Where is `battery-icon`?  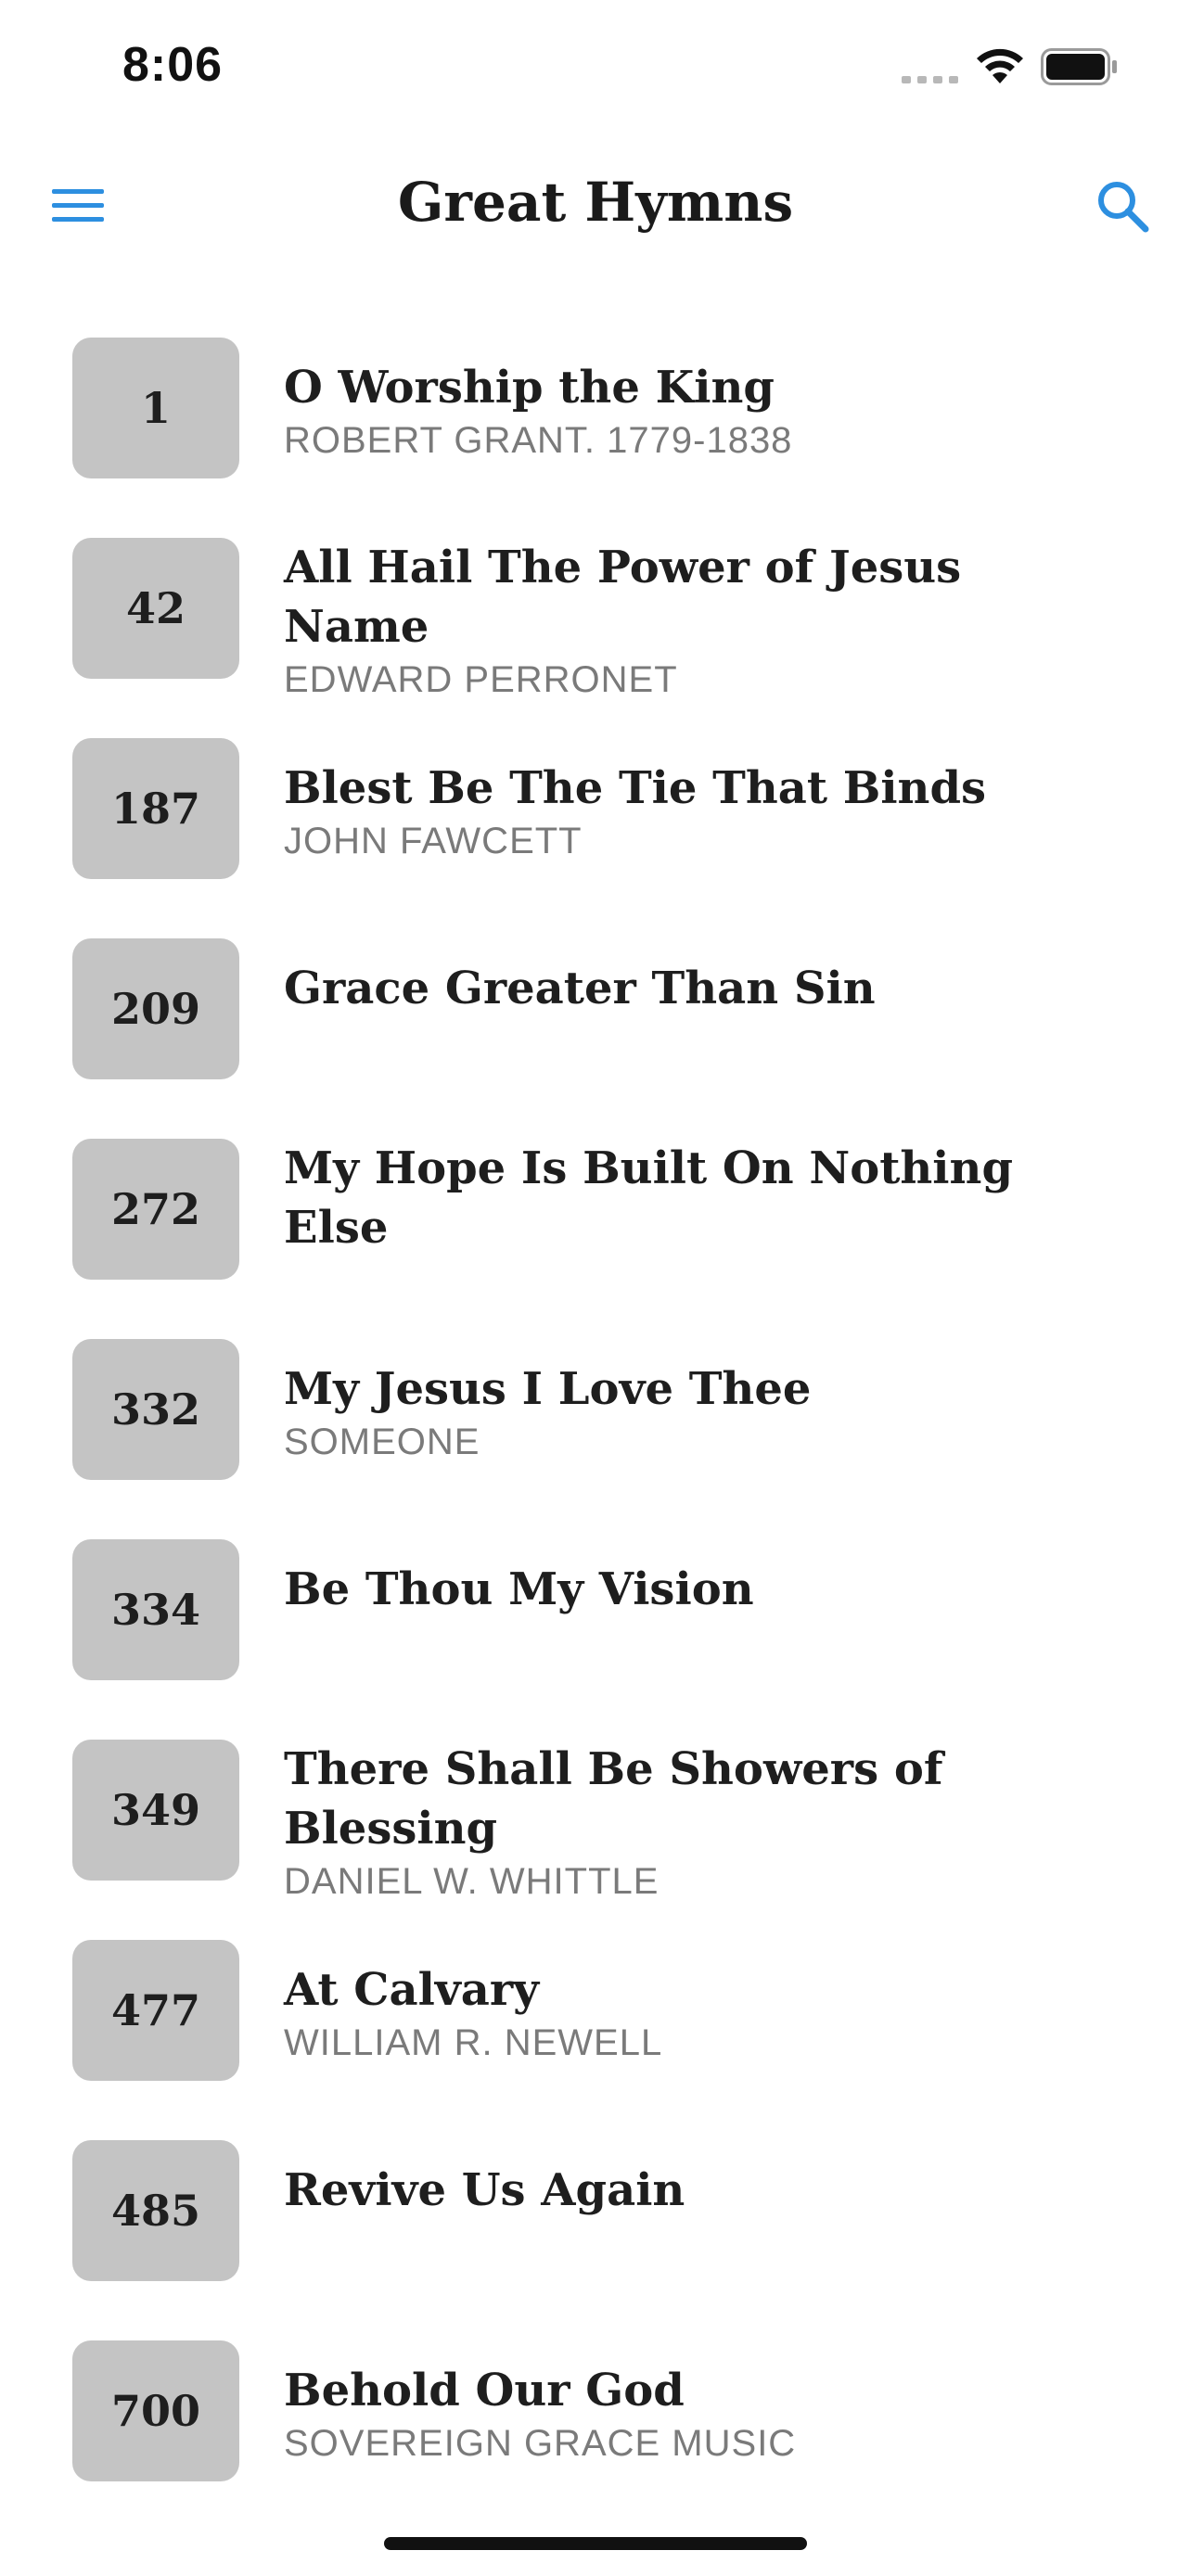 battery-icon is located at coordinates (1079, 66).